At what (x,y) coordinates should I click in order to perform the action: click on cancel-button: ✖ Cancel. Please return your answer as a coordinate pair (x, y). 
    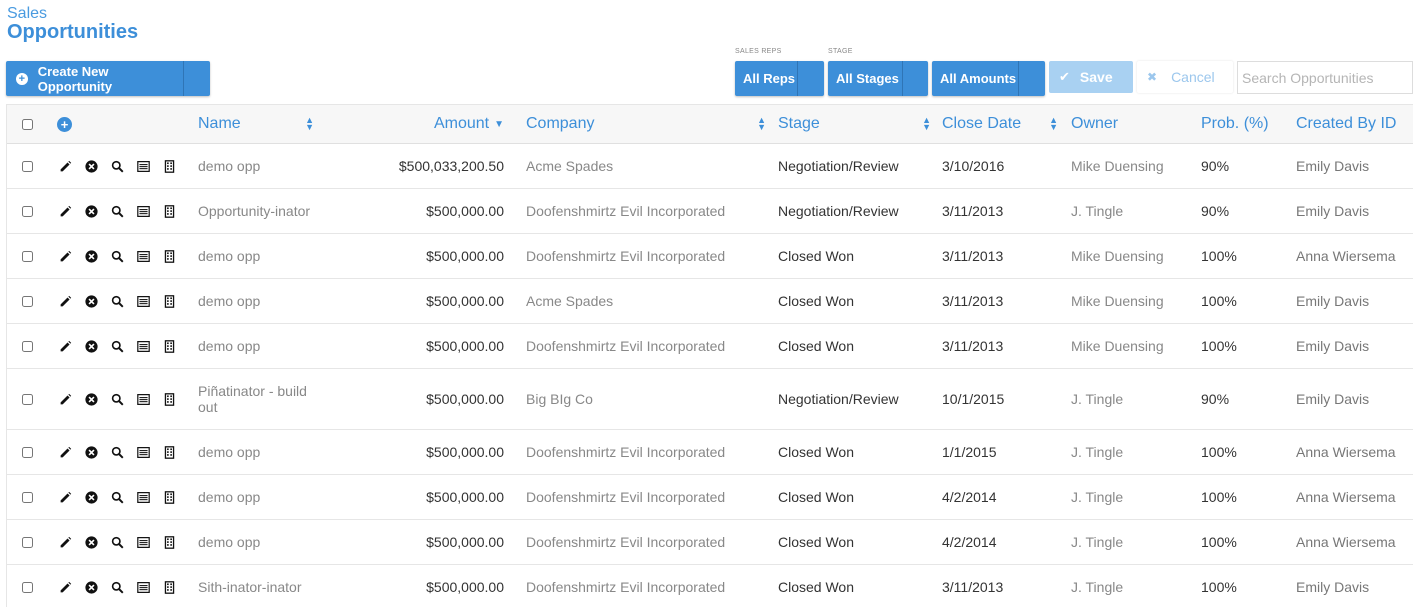
    Looking at the image, I should click on (1185, 77).